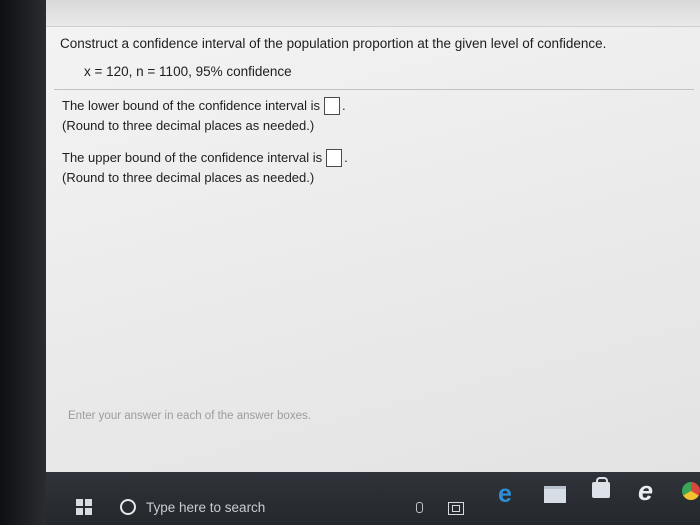 The height and width of the screenshot is (525, 700). What do you see at coordinates (205, 507) in the screenshot?
I see `taskbar-search-input: Type here to search` at bounding box center [205, 507].